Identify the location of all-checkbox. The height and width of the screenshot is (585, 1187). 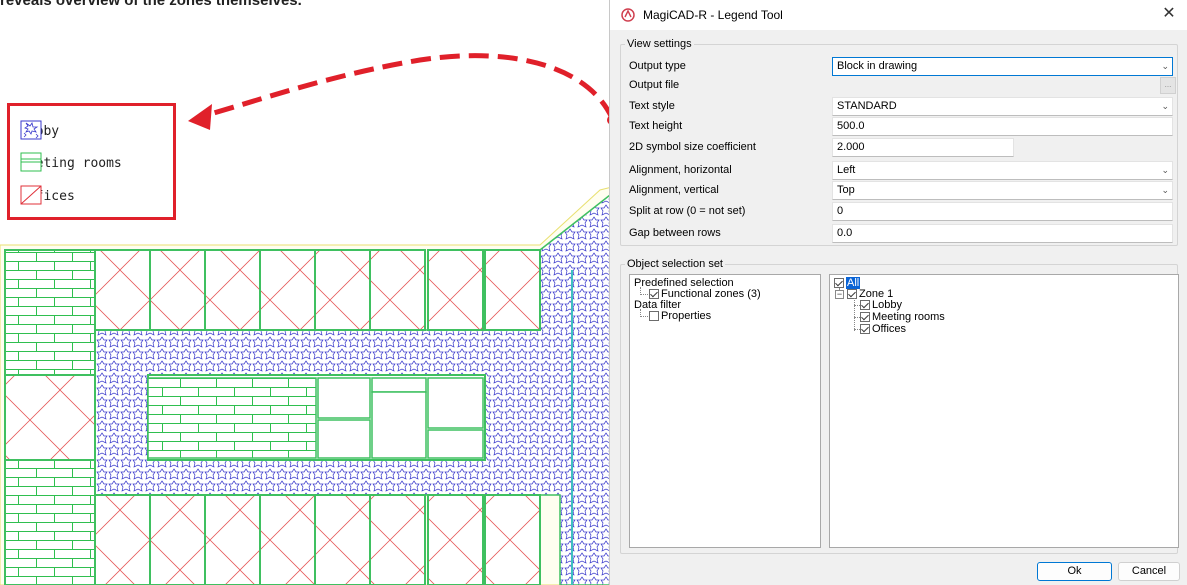
(839, 283).